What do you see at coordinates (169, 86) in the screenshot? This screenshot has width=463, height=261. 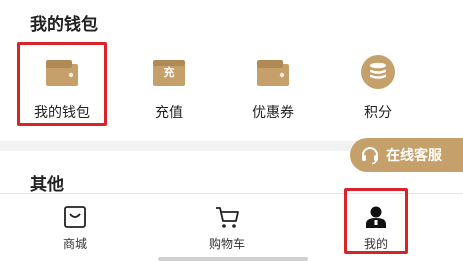 I see `wallet-item-recharge: 充 充值` at bounding box center [169, 86].